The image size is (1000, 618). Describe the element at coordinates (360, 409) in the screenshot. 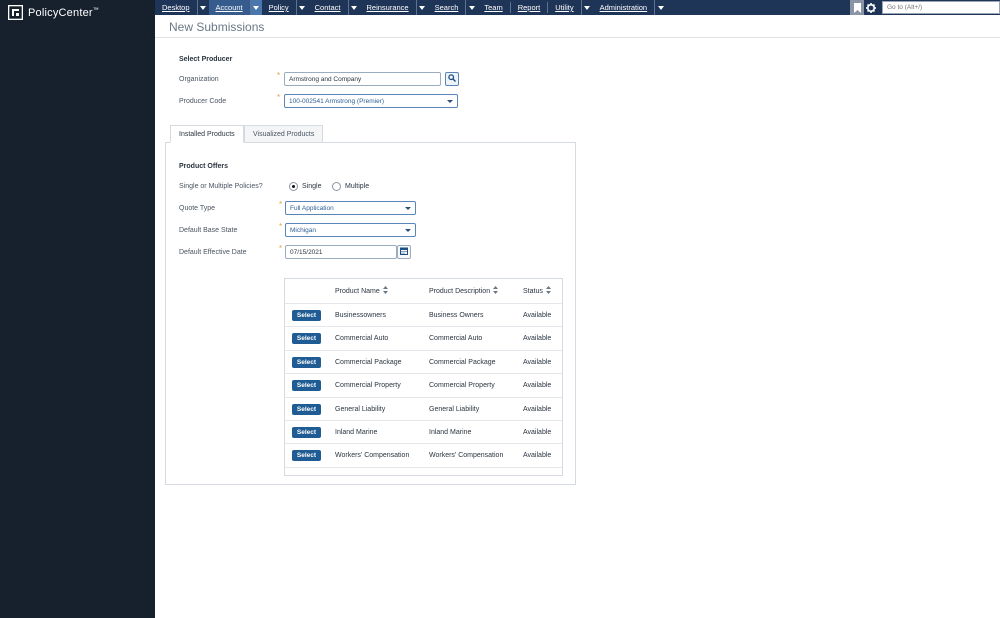

I see `product-name-cell: General Liability` at that location.